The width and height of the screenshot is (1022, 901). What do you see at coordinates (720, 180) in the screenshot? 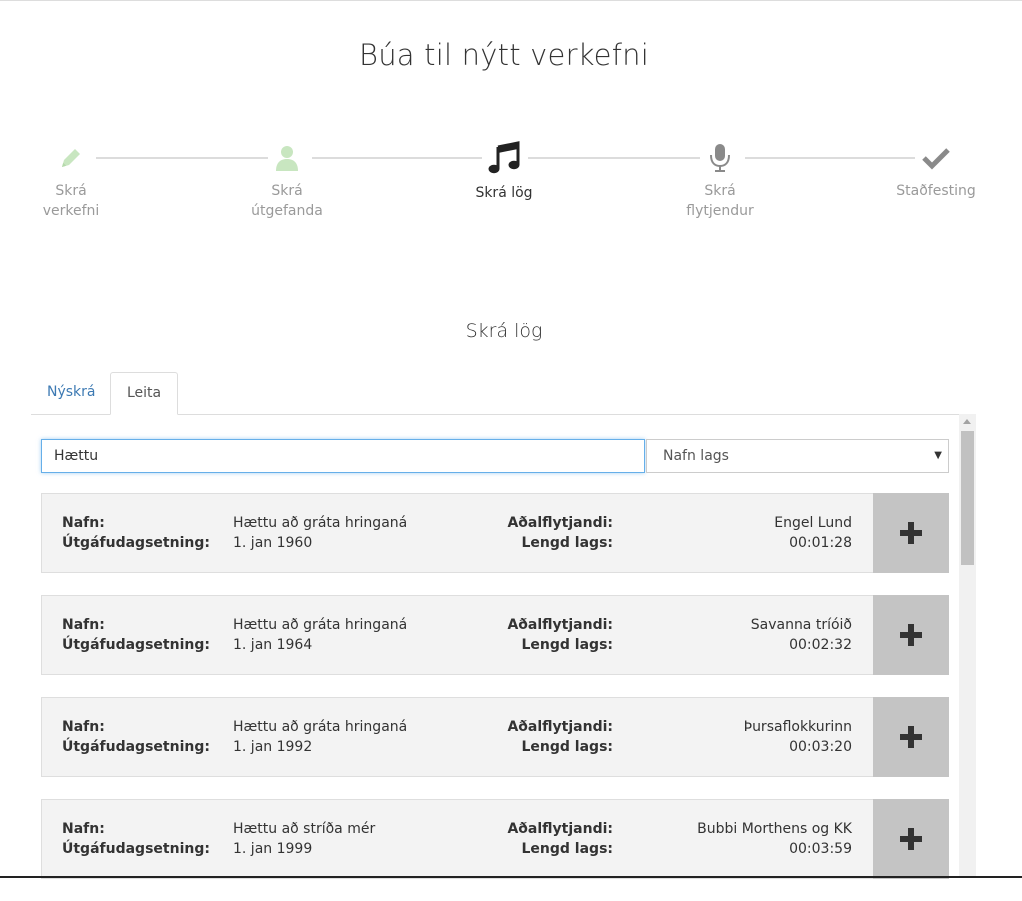
I see `step-register-performers: Skrá flytjendur` at bounding box center [720, 180].